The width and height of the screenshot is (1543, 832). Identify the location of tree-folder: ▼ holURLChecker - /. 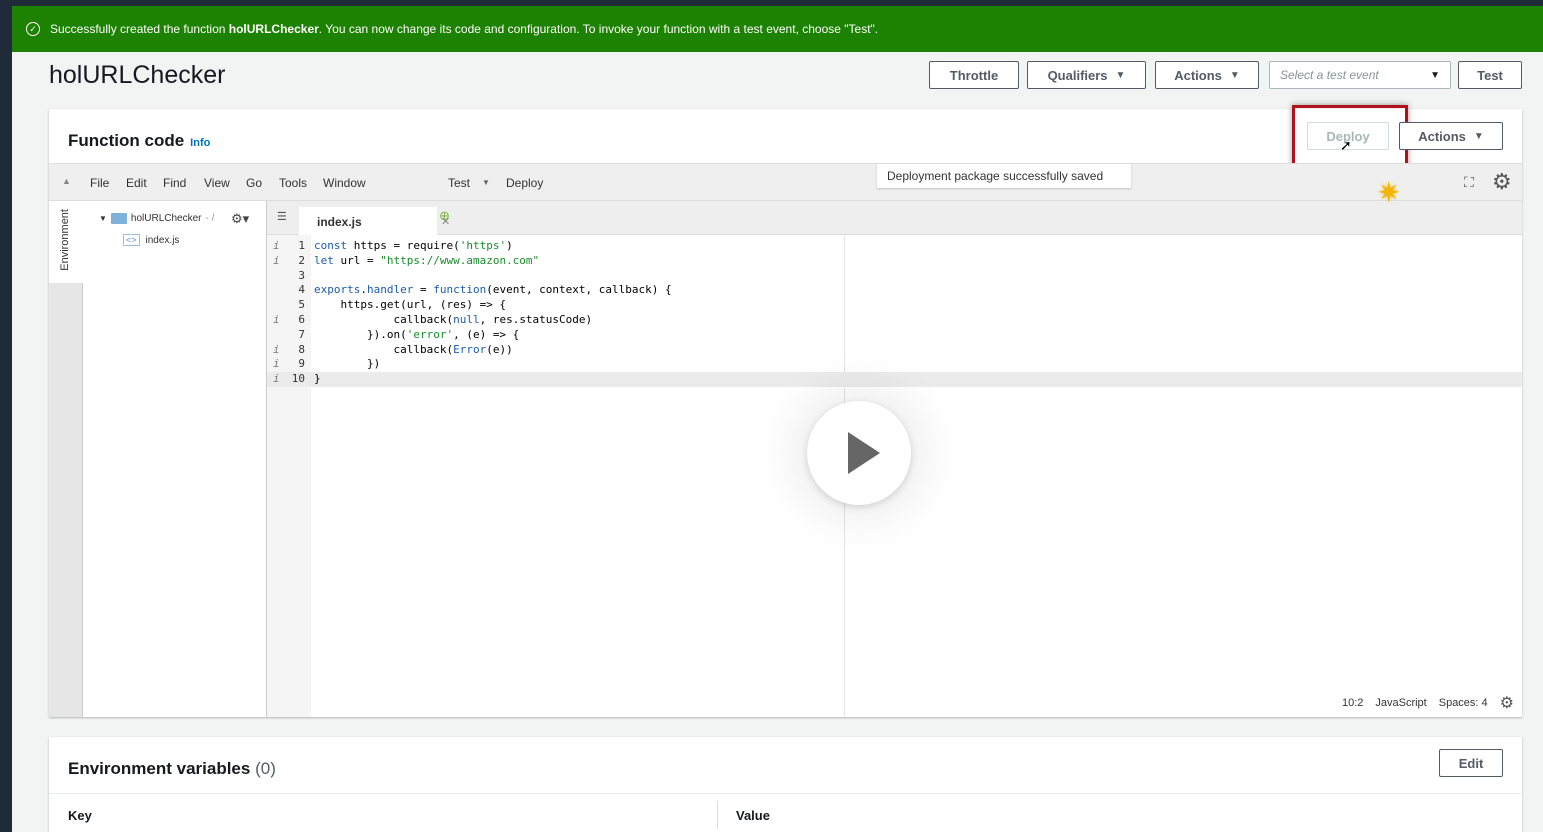
(156, 218).